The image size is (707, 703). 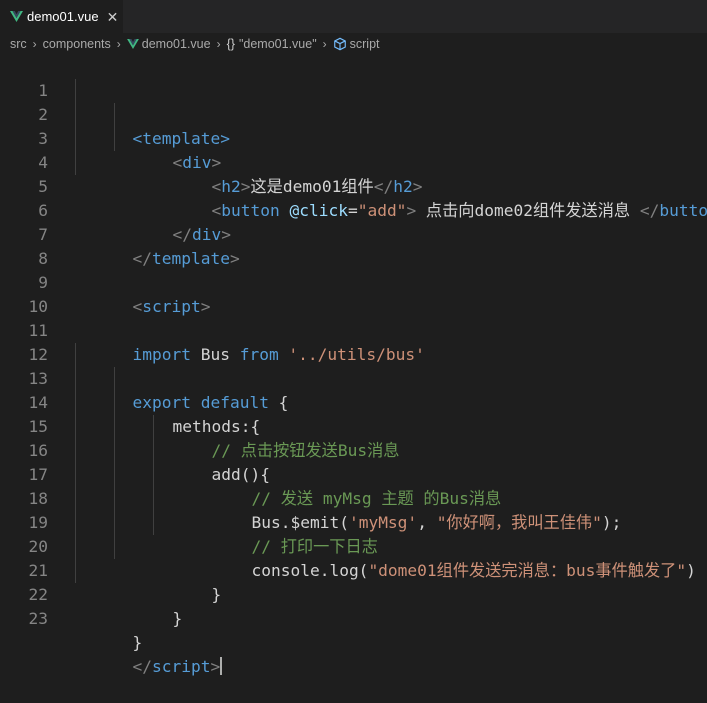 I want to click on code-line: 11, so click(x=353, y=317).